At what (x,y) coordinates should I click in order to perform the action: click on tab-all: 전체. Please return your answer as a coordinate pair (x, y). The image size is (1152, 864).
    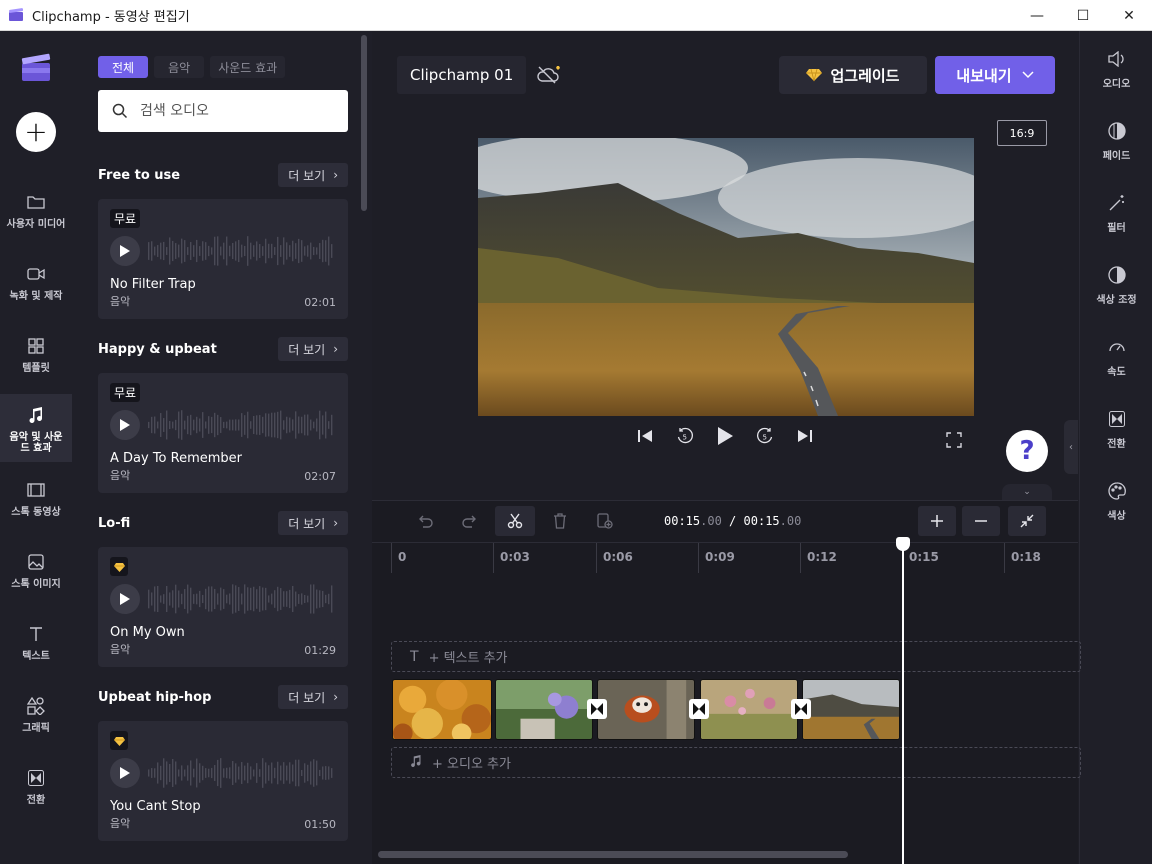
    Looking at the image, I should click on (123, 67).